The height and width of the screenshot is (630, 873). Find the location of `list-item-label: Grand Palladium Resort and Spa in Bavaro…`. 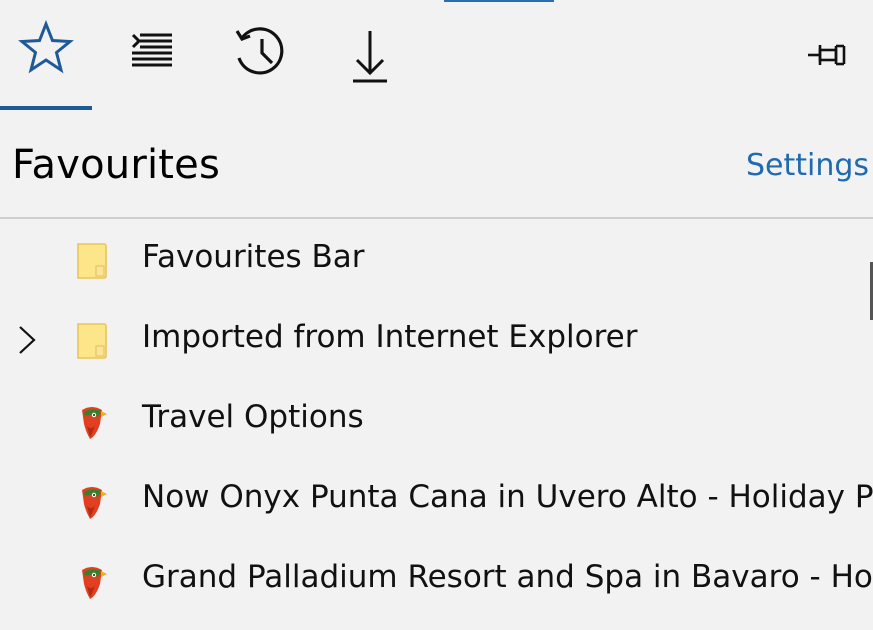

list-item-label: Grand Palladium Resort and Spa in Bavaro… is located at coordinates (507, 577).